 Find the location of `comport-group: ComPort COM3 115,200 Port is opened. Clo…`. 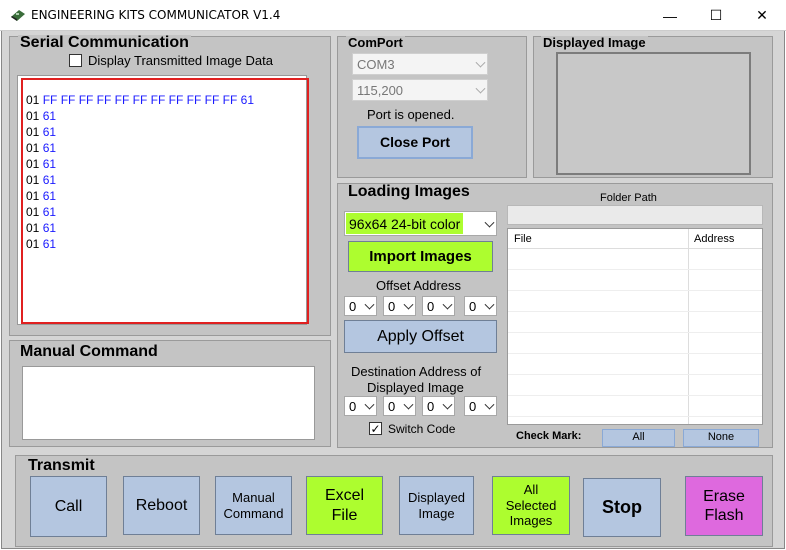

comport-group: ComPort COM3 115,200 Port is opened. Clo… is located at coordinates (432, 107).